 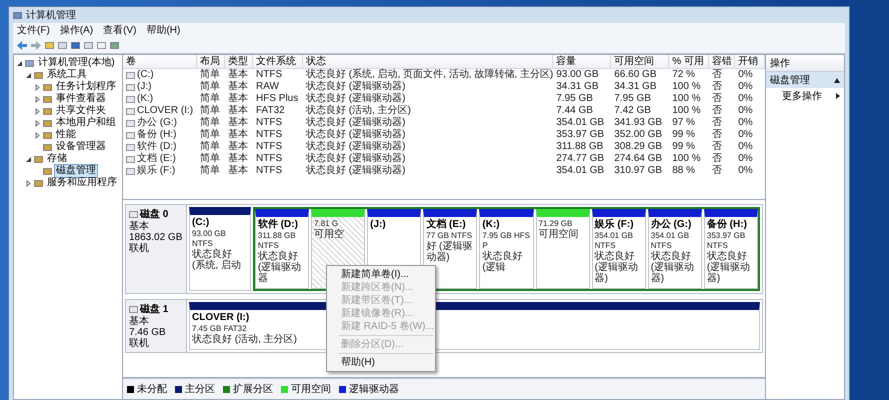 What do you see at coordinates (805, 80) in the screenshot?
I see `actions-section: 磁盘管理` at bounding box center [805, 80].